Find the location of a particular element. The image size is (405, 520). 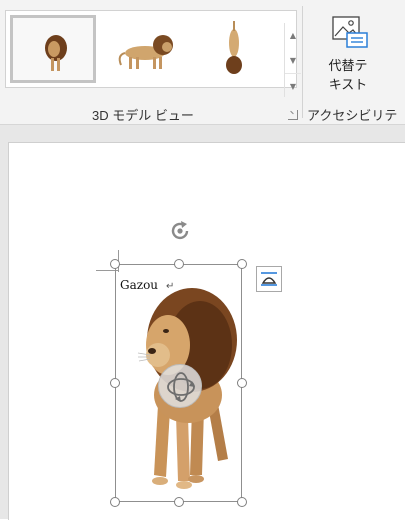

dialog-launcher-icon is located at coordinates (293, 115).